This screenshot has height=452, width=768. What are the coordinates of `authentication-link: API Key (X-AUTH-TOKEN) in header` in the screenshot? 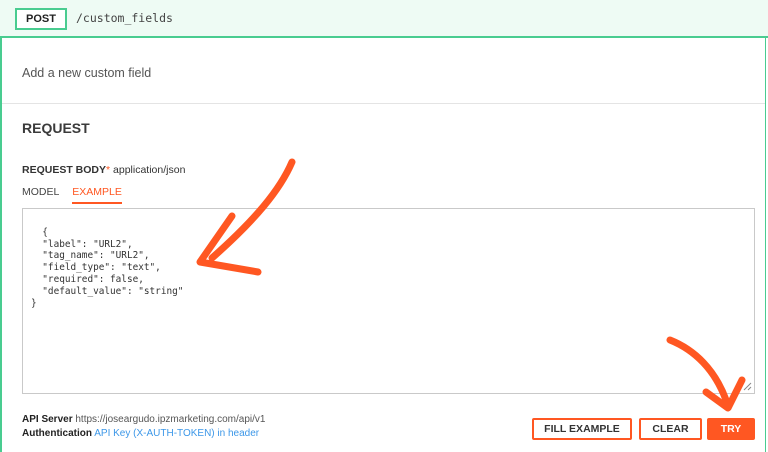 It's located at (176, 433).